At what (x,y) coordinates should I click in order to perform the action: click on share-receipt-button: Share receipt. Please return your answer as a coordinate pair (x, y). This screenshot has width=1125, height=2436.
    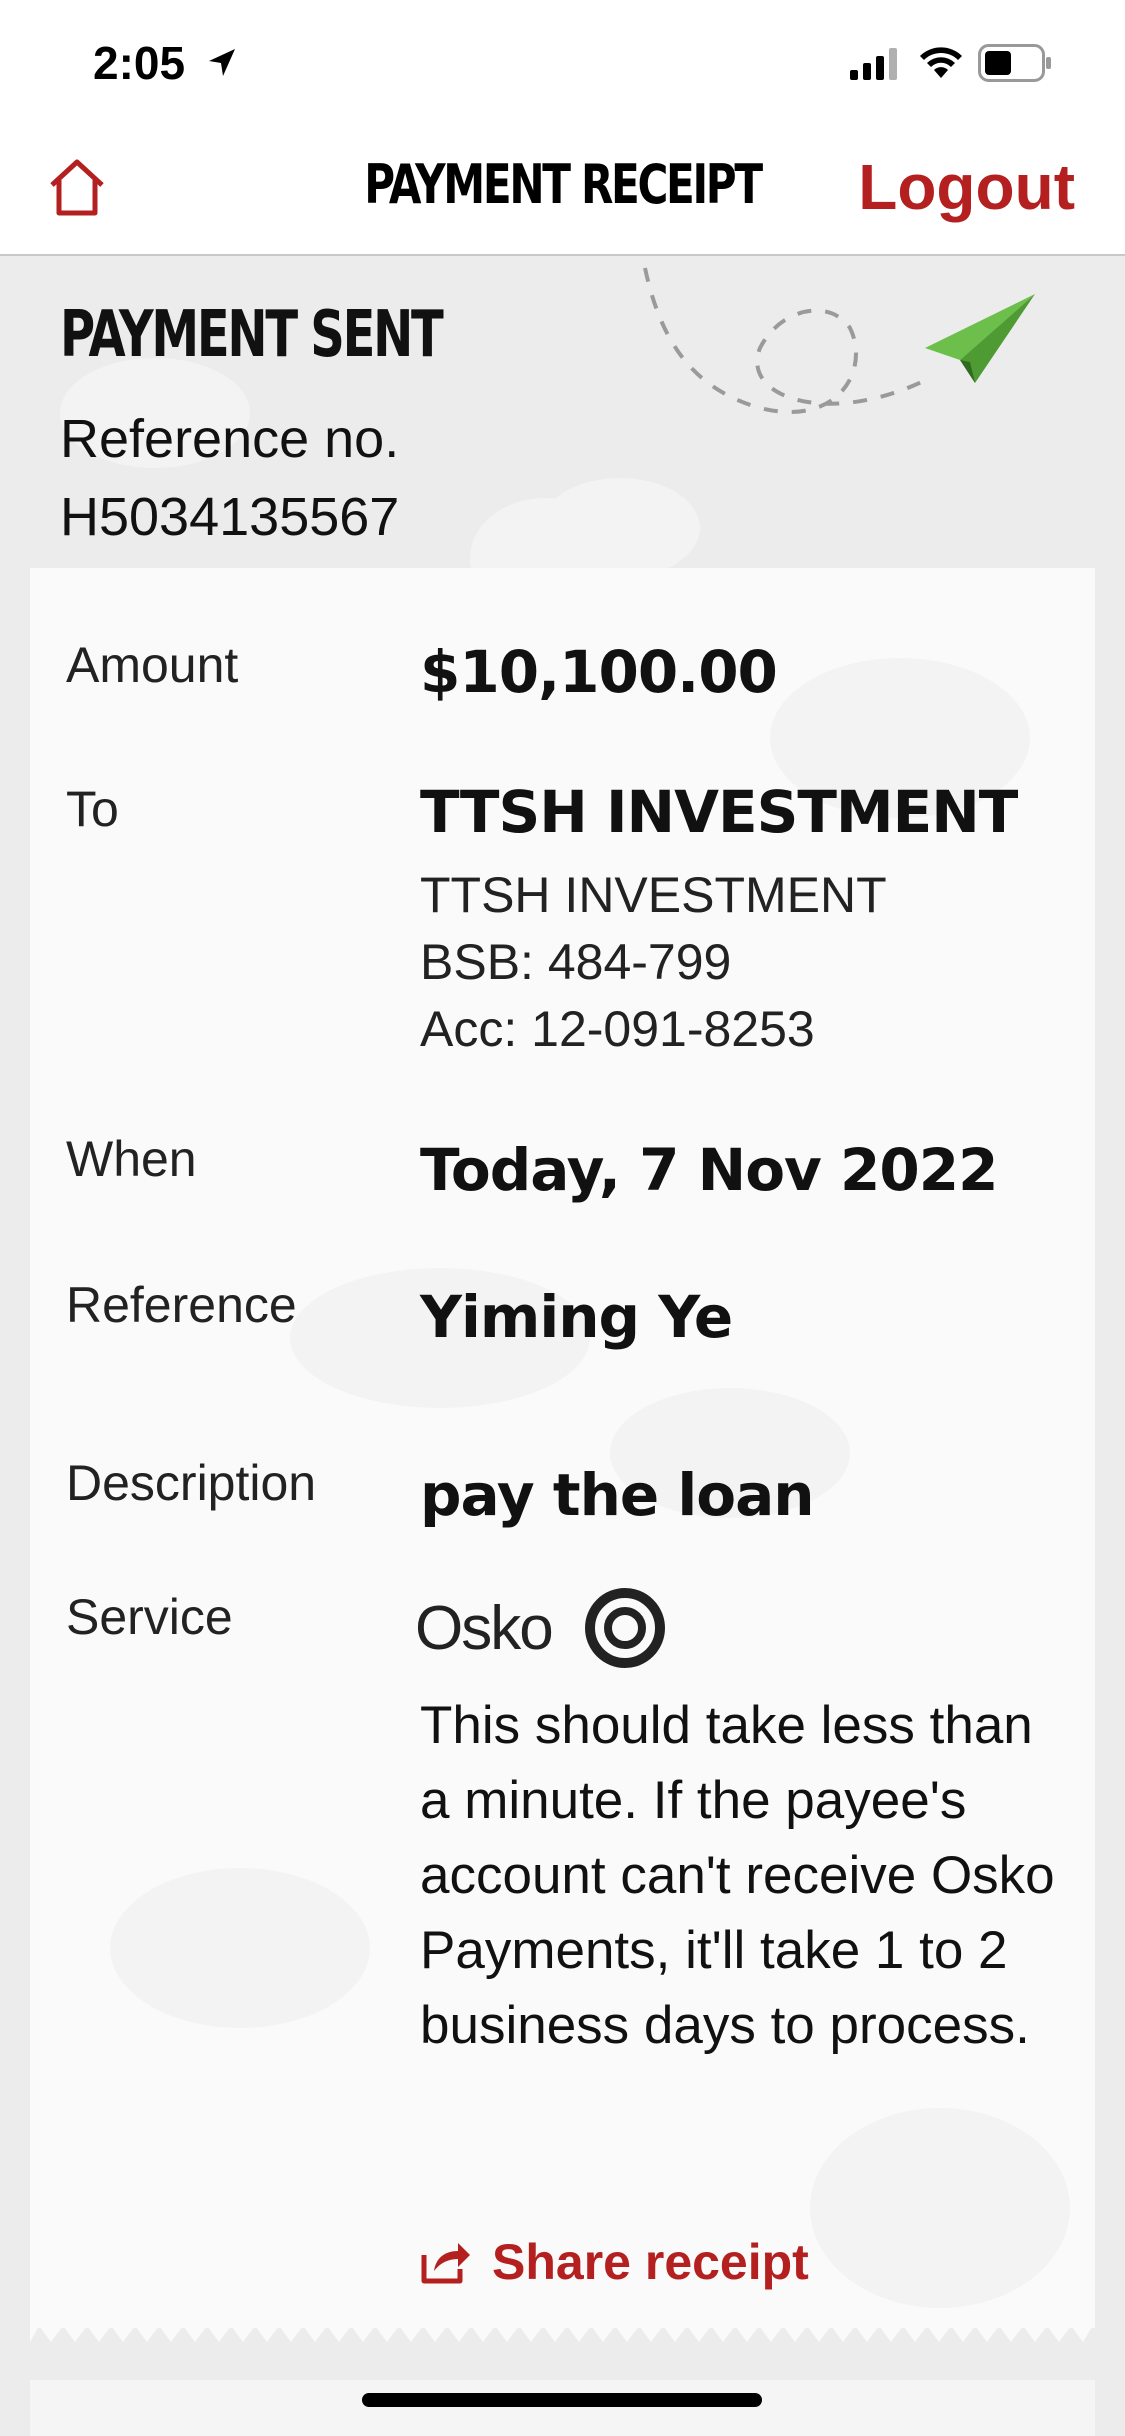
    Looking at the image, I should click on (614, 2262).